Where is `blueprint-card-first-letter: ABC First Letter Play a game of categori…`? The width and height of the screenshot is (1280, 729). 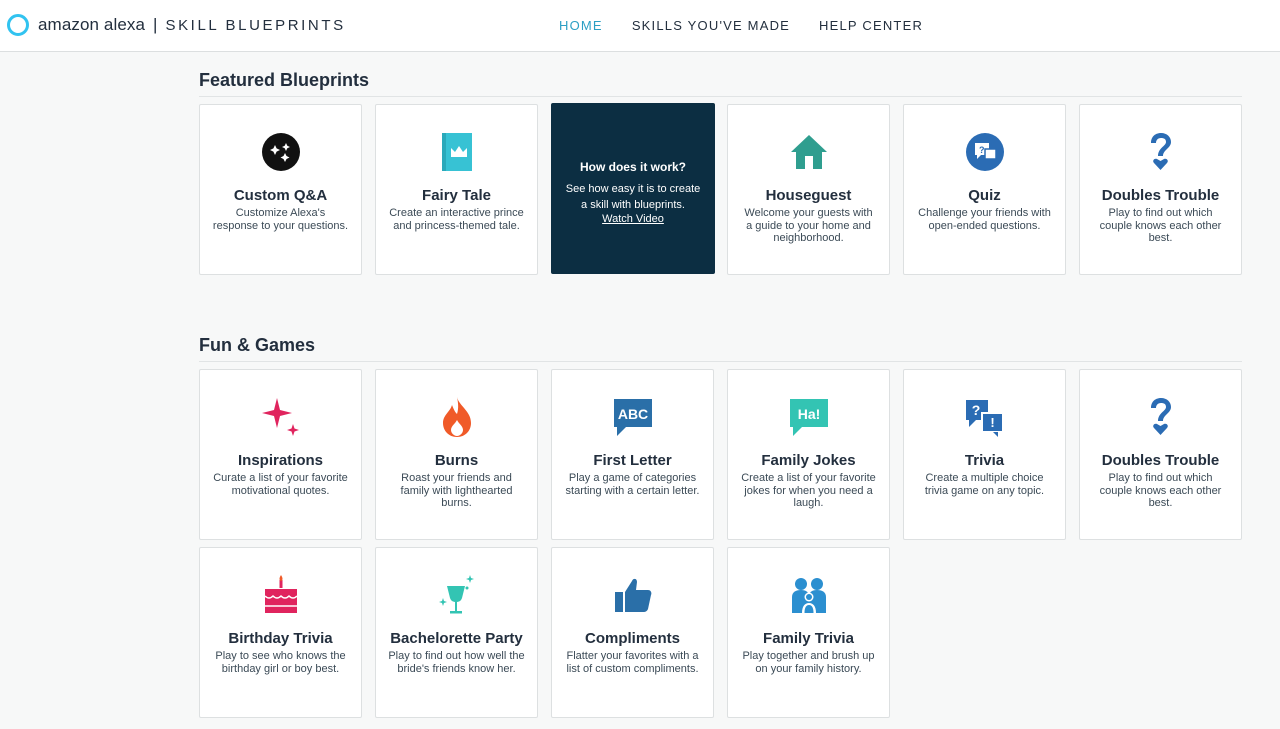 blueprint-card-first-letter: ABC First Letter Play a game of categori… is located at coordinates (632, 454).